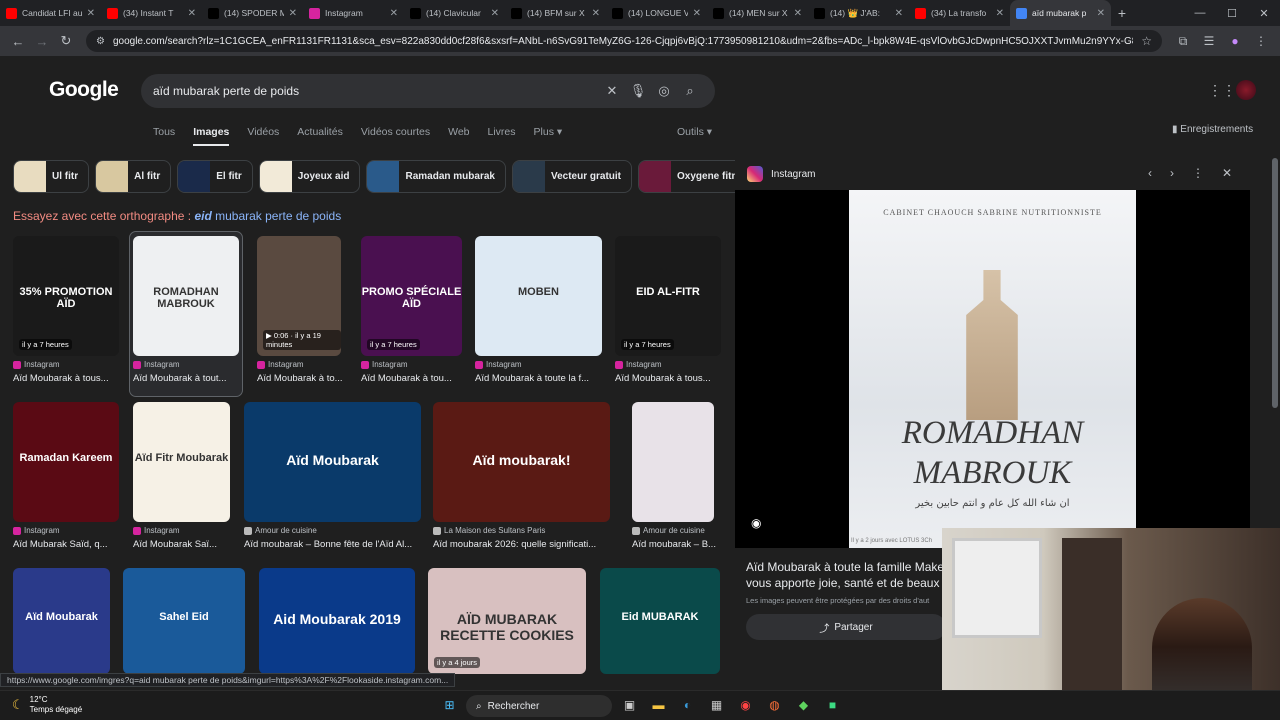 This screenshot has height=720, width=1280. Describe the element at coordinates (47, 705) in the screenshot. I see `weather-widget: ☾ 12°C Temps dégagé` at that location.